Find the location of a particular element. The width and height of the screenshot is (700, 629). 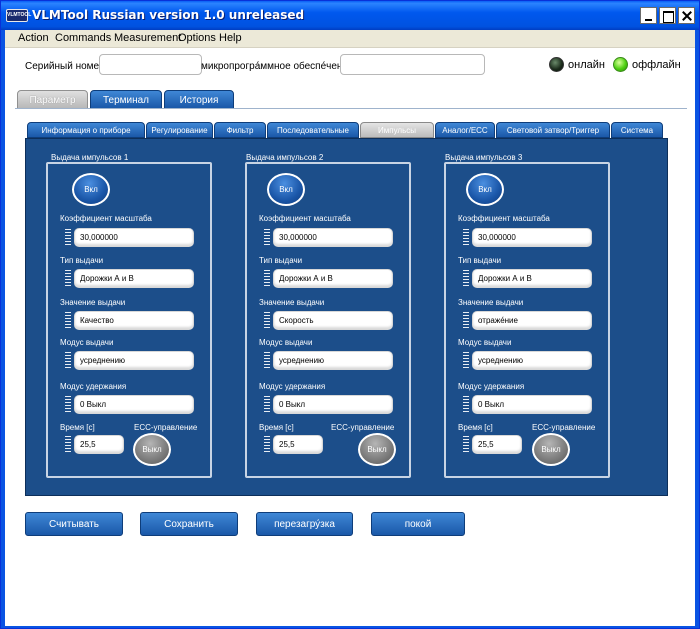

save-button: Сохранить is located at coordinates (189, 524).